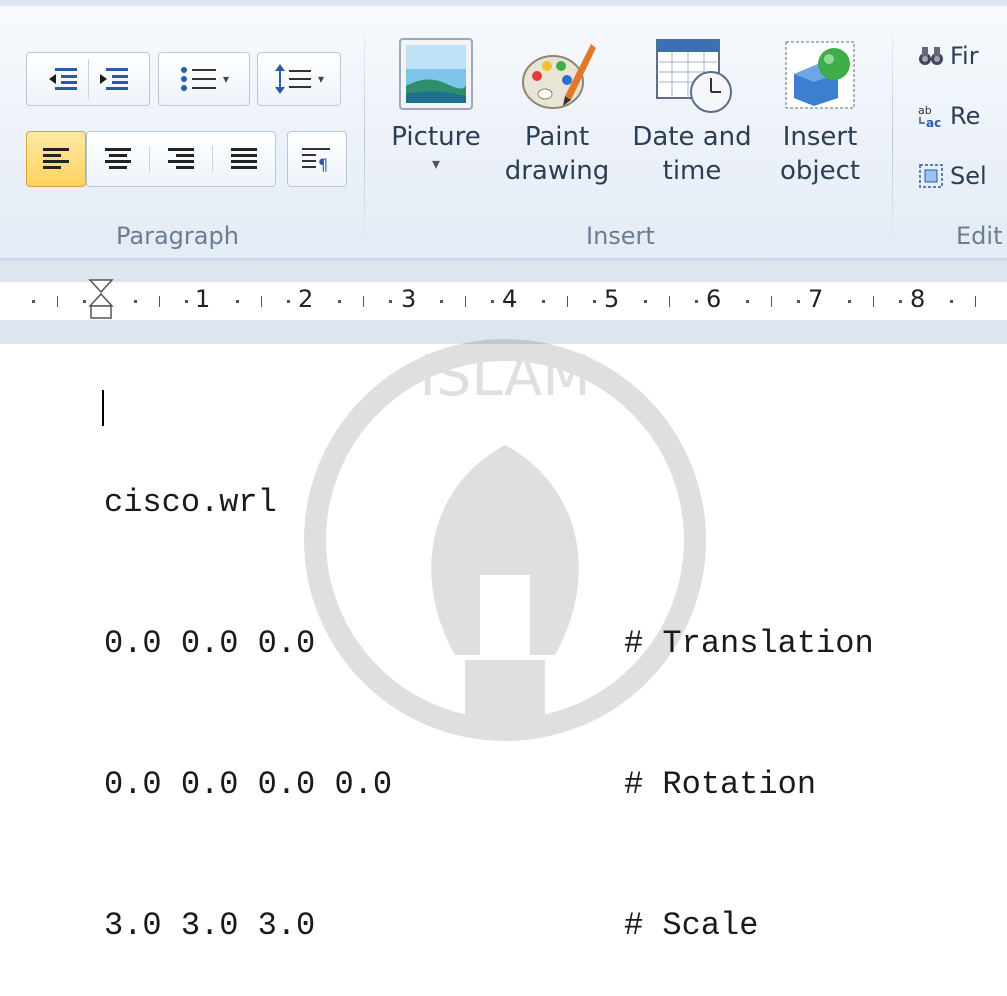 The height and width of the screenshot is (996, 1007). I want to click on ruler-number: 5, so click(612, 299).